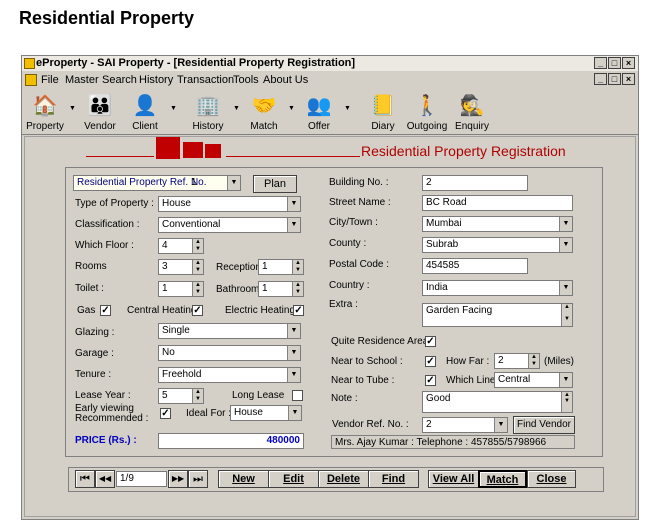 The height and width of the screenshot is (523, 660). I want to click on ref-no-field: Residential Property Ref. No. 1 ▼, so click(157, 183).